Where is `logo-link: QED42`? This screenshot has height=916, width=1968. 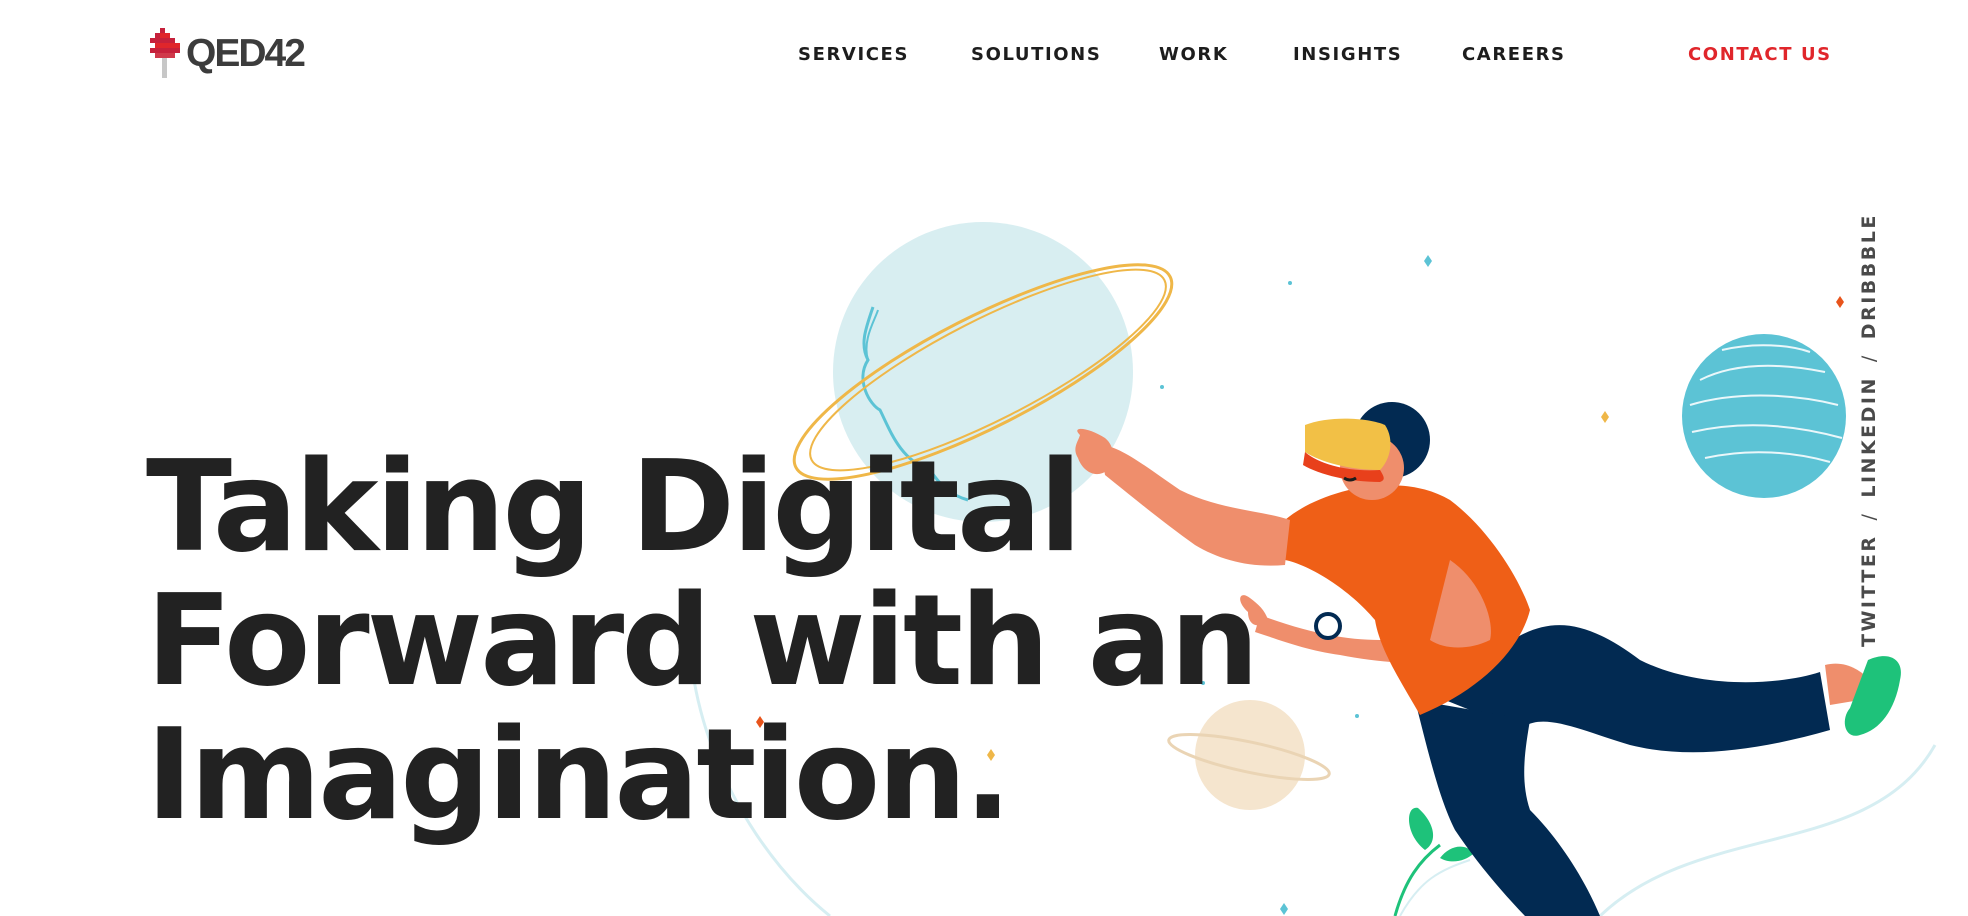
logo-link: QED42 is located at coordinates (228, 54).